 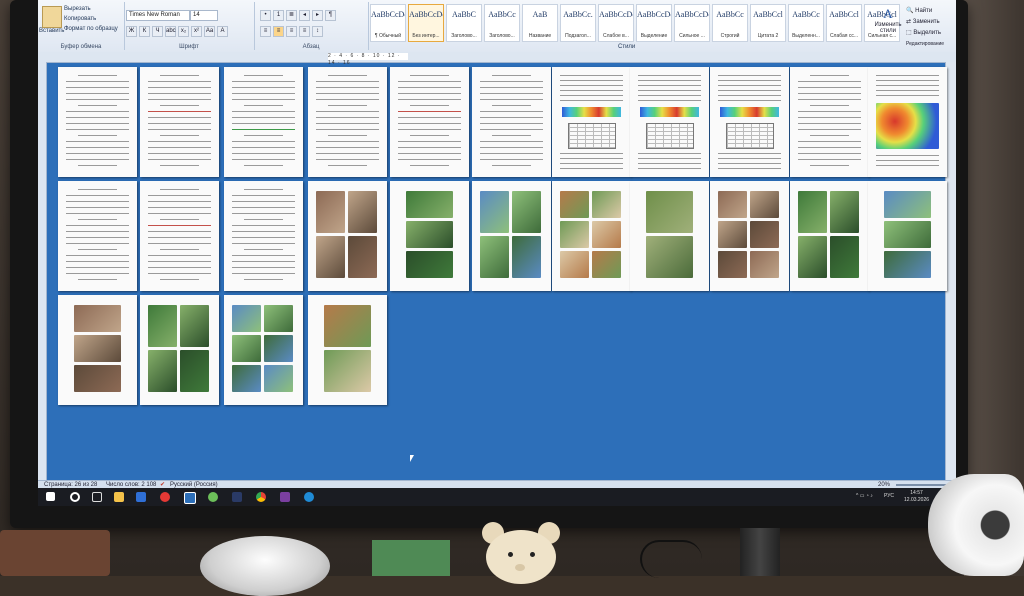 What do you see at coordinates (278, 15) in the screenshot?
I see `numbering-icon: 1` at bounding box center [278, 15].